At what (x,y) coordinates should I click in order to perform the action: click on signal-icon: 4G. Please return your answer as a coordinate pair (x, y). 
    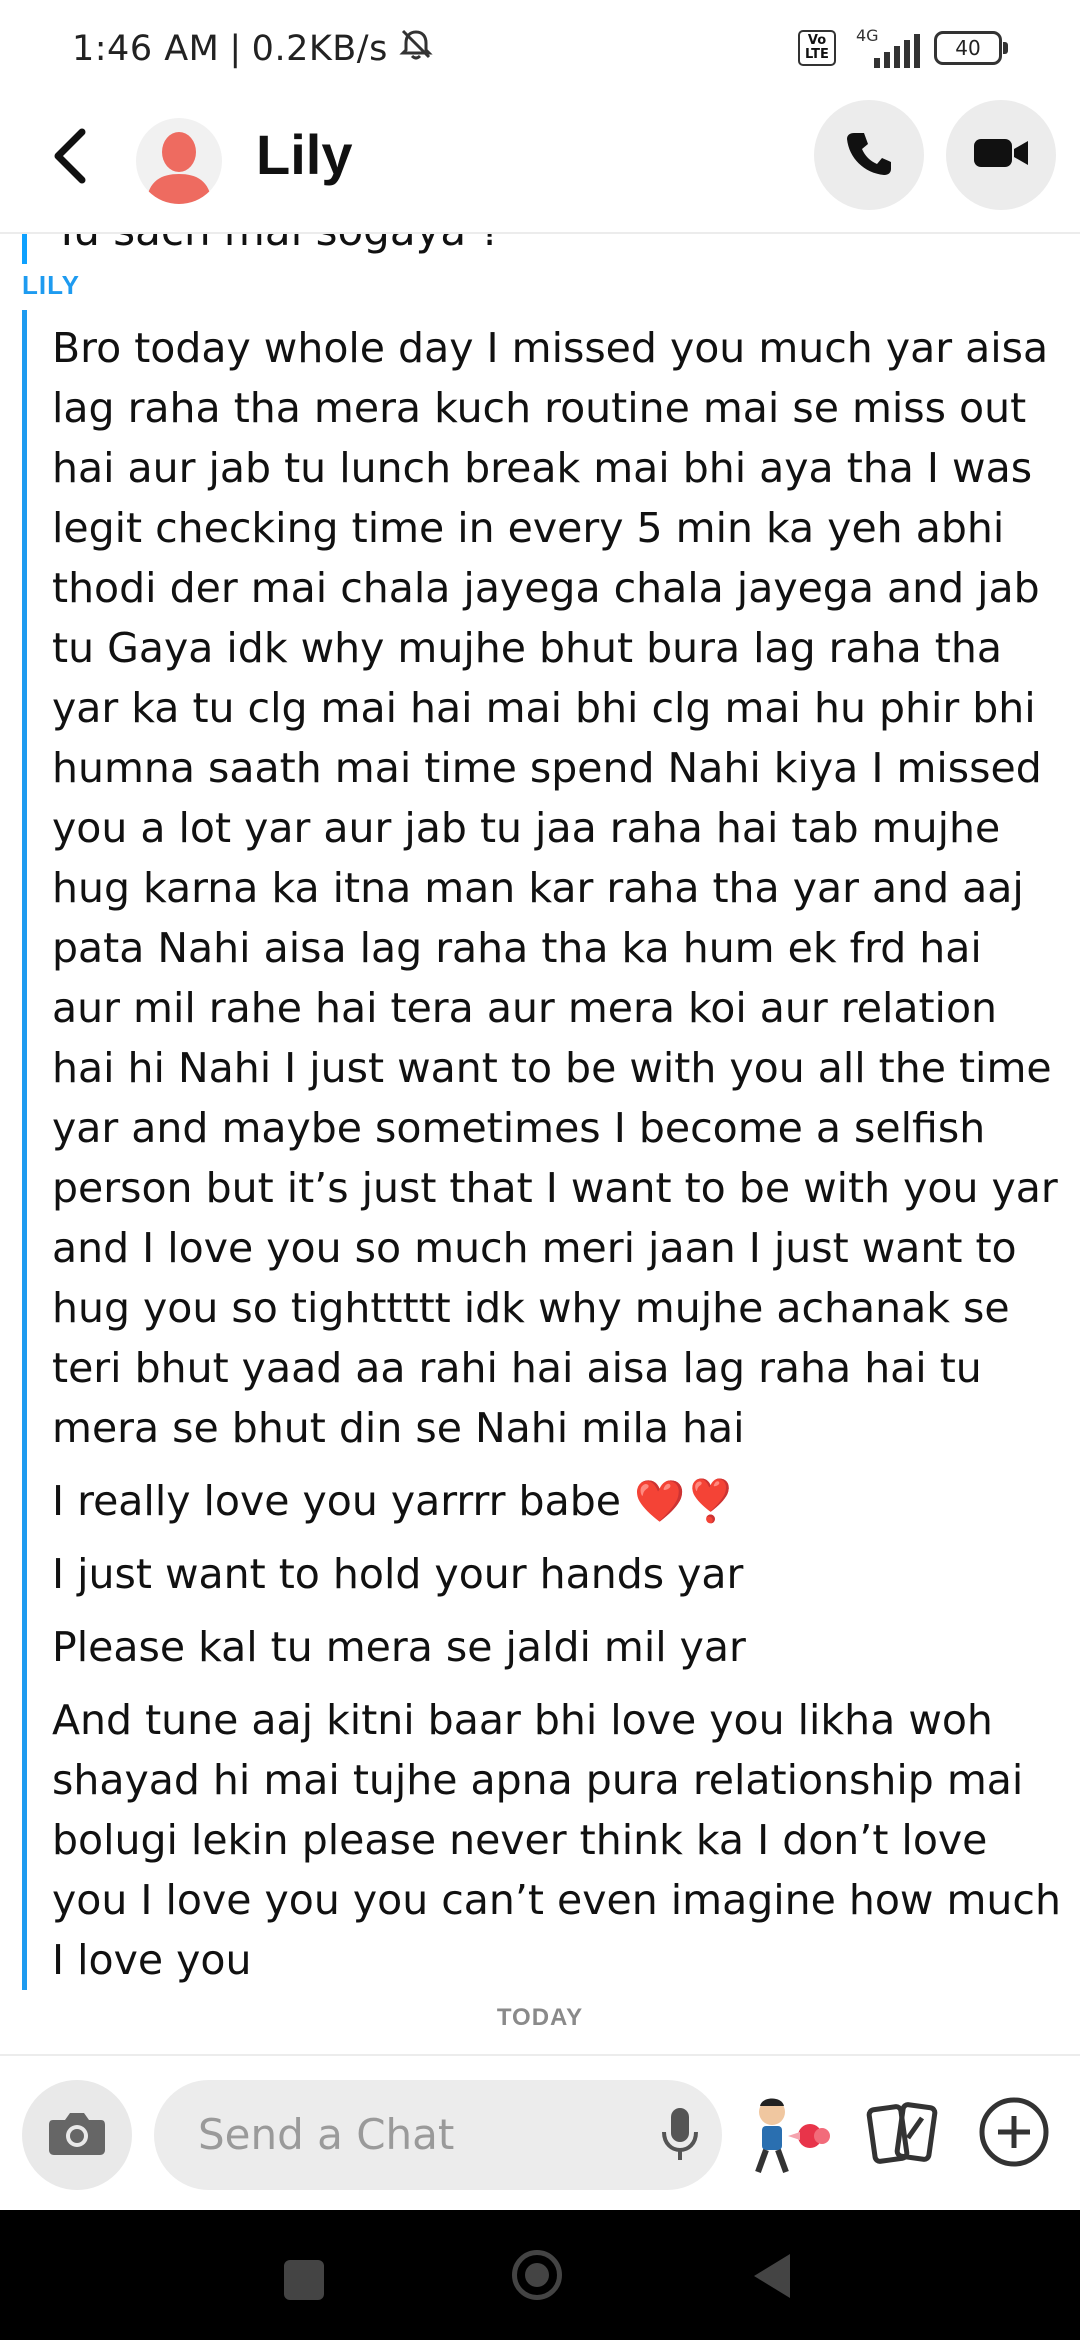
    Looking at the image, I should click on (885, 47).